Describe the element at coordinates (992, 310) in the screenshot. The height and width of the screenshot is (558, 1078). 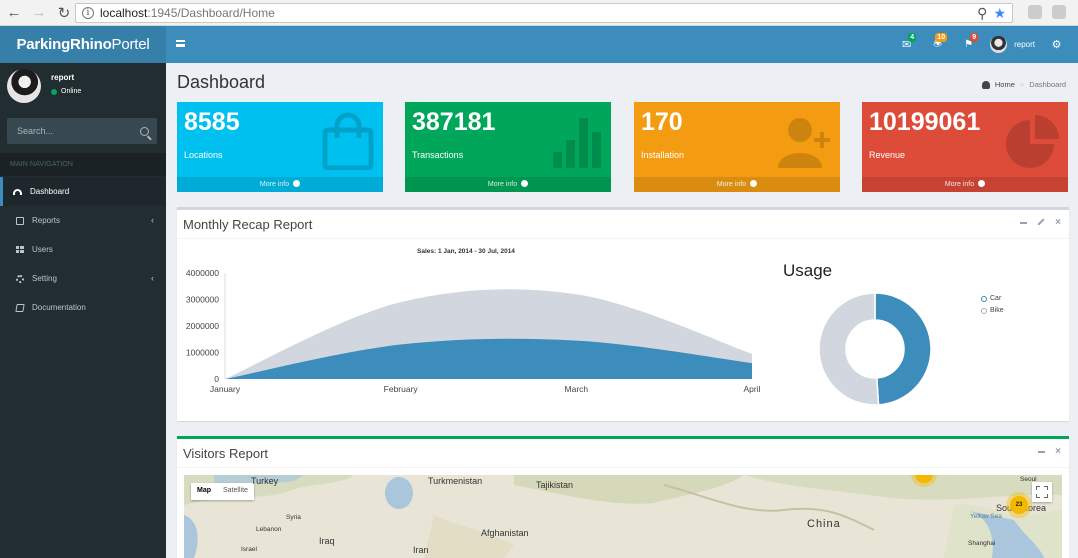
I see `legend-bike: Bike` at that location.